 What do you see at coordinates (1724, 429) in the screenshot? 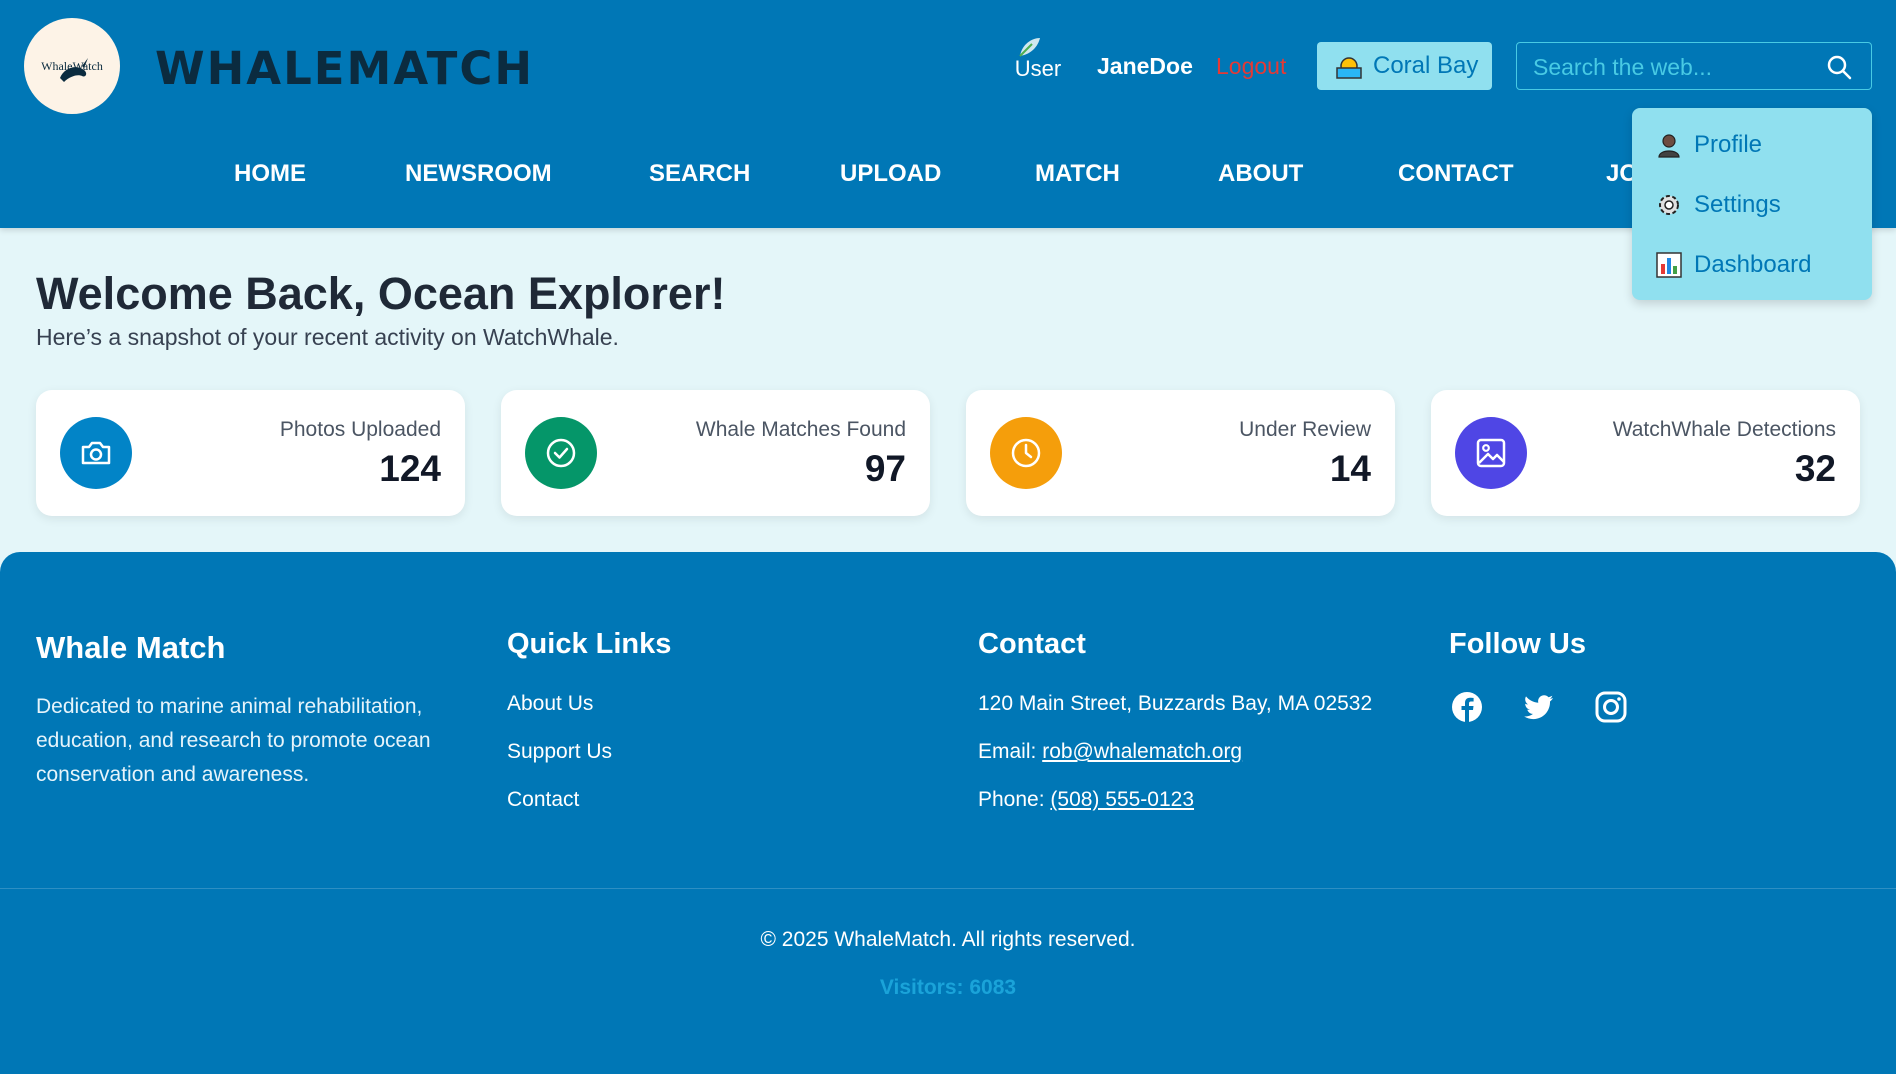
I see `stat-label: WatchWhale Detections` at bounding box center [1724, 429].